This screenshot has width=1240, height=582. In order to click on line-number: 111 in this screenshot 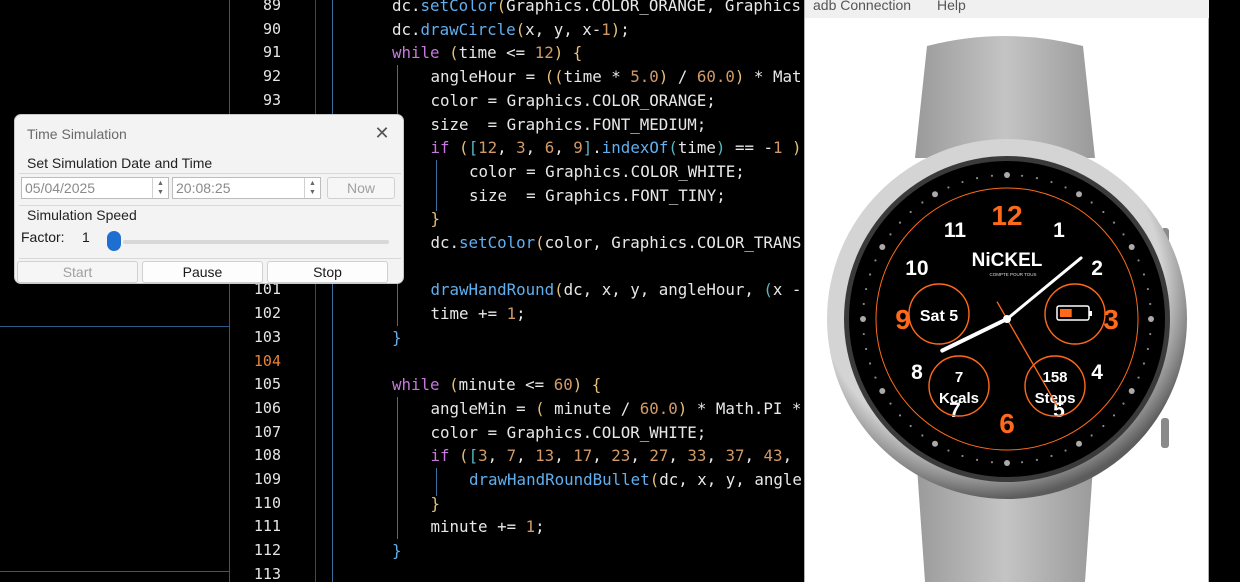, I will do `click(267, 526)`.